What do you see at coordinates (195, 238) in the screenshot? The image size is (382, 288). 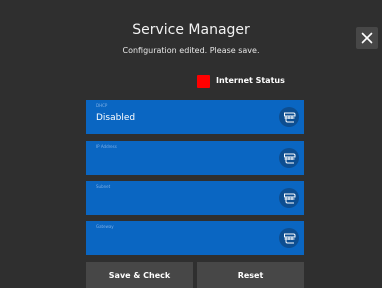 I see `gateway-field: Gateway` at bounding box center [195, 238].